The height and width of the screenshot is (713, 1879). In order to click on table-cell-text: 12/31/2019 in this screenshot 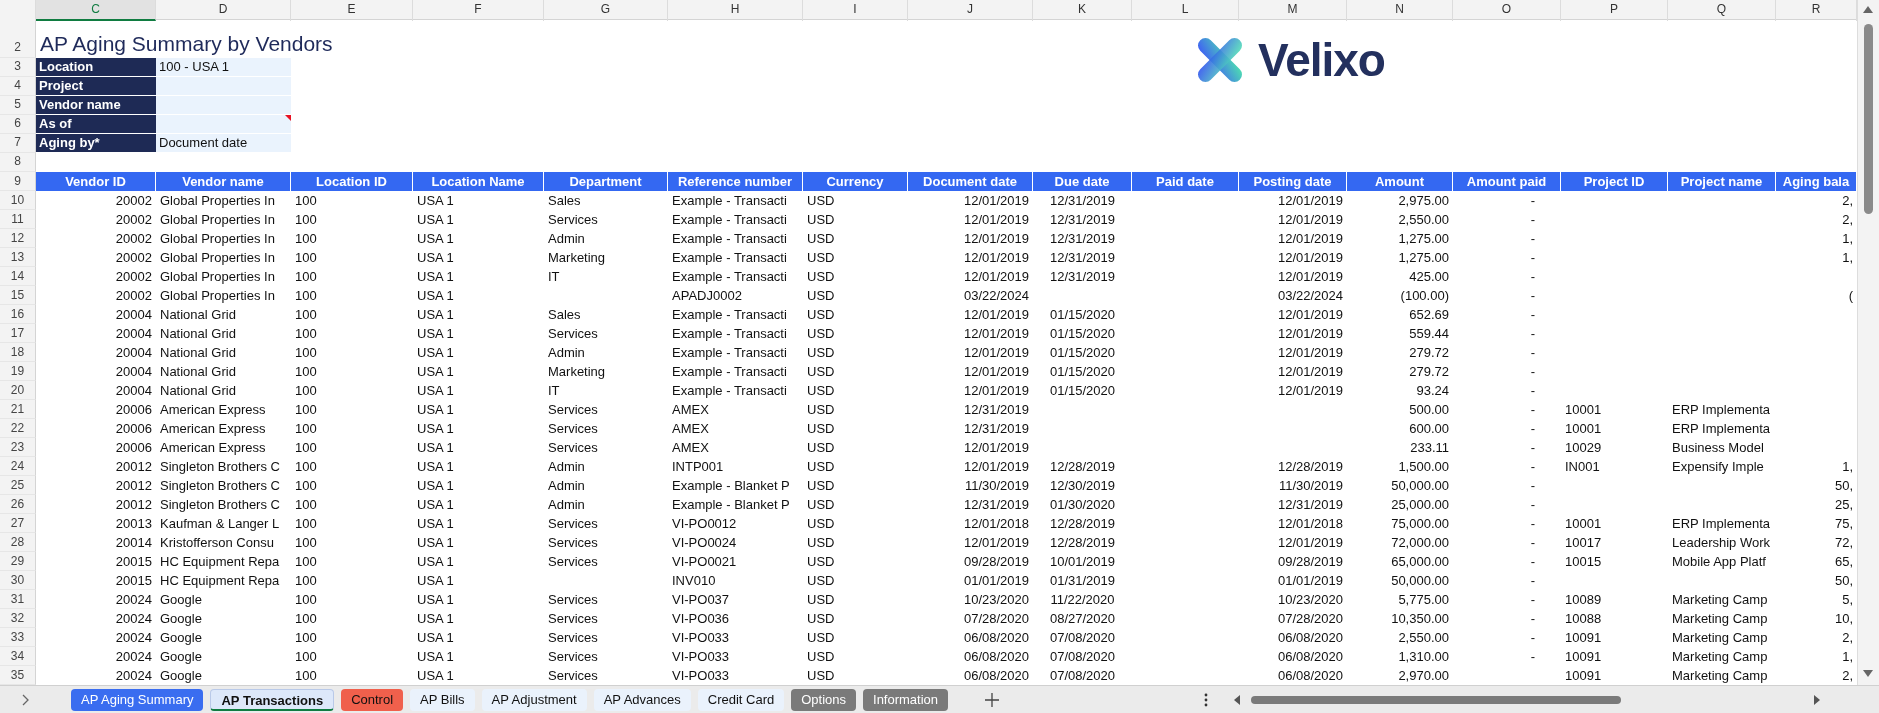, I will do `click(1310, 505)`.